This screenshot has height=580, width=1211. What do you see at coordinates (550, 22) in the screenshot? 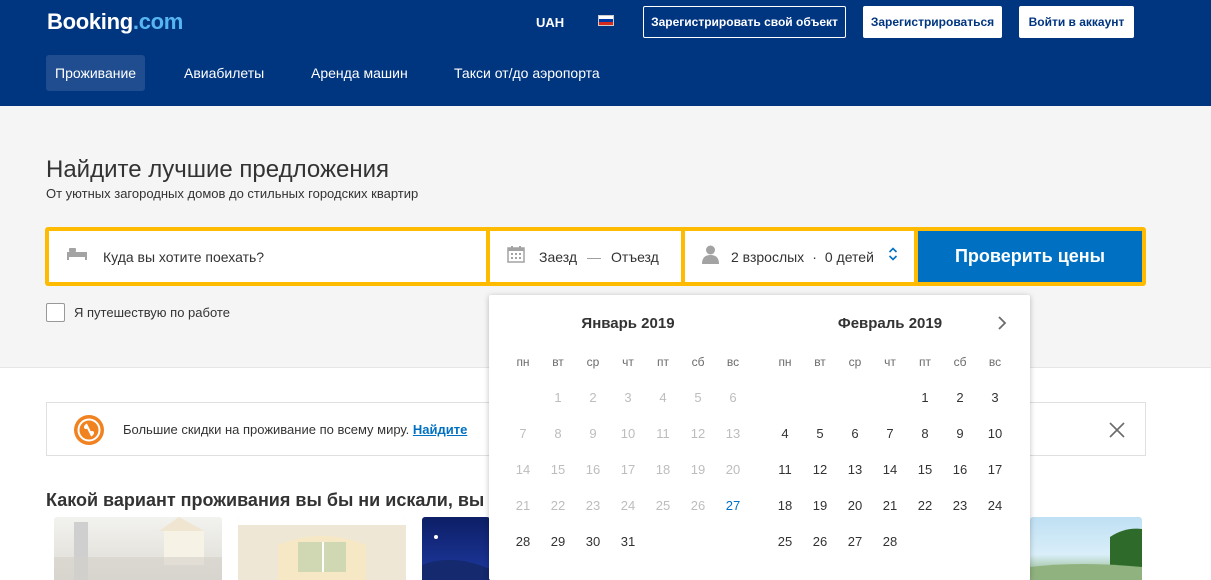
I see `currency-selector: UAH` at bounding box center [550, 22].